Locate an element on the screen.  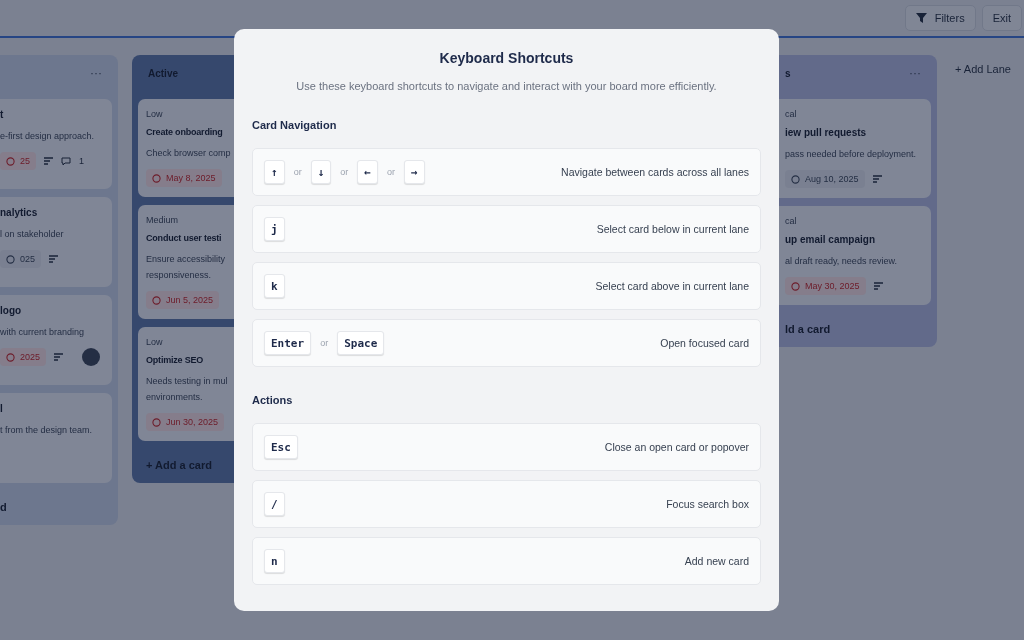
task-card: Medium Conduct user testi Ensure accessibility responsiveness. Jun 5, 2025 is located at coordinates (186, 262).